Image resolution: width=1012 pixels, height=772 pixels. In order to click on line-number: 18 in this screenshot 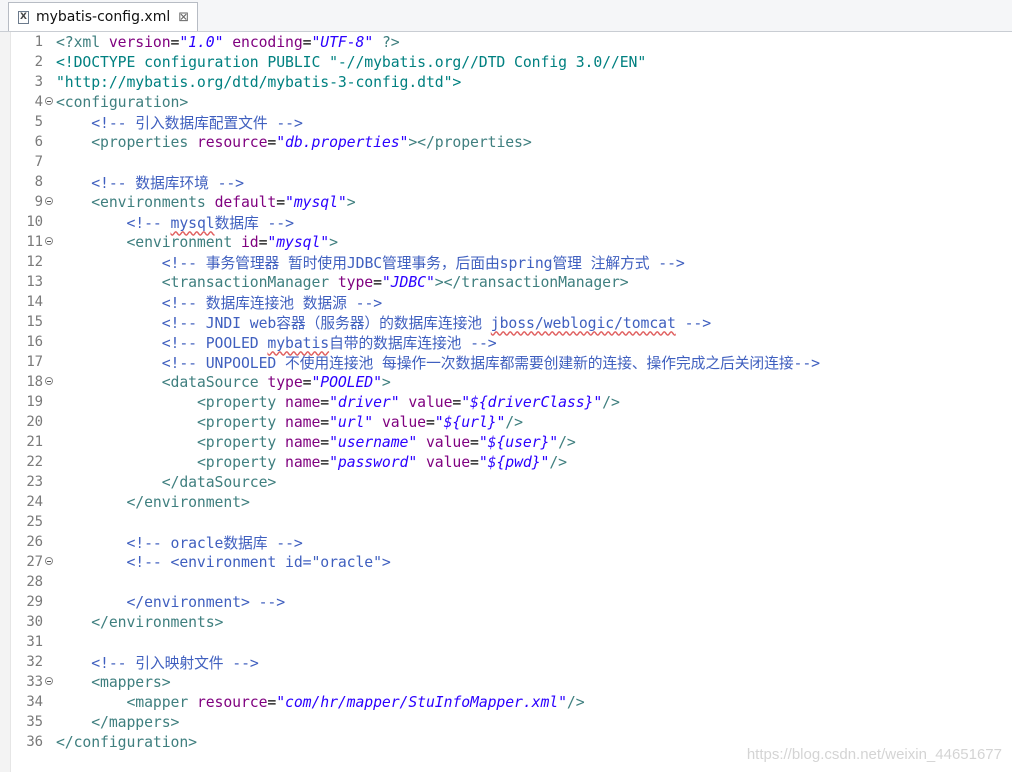, I will do `click(26, 382)`.